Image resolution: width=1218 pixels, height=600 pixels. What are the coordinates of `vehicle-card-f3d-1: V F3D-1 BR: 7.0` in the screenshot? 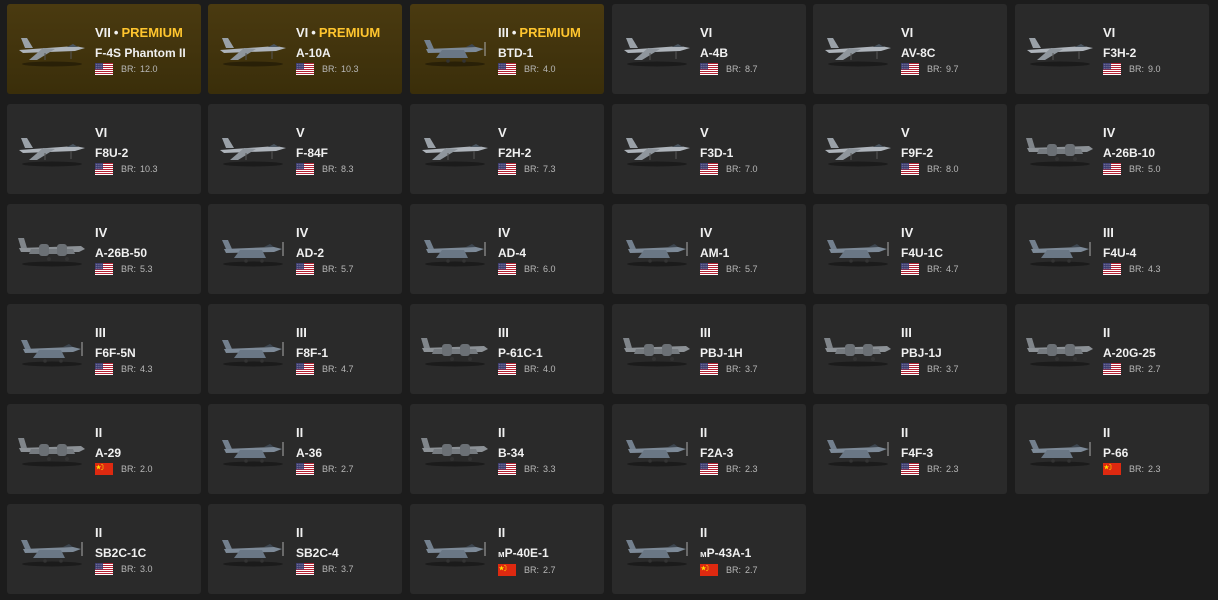 It's located at (709, 149).